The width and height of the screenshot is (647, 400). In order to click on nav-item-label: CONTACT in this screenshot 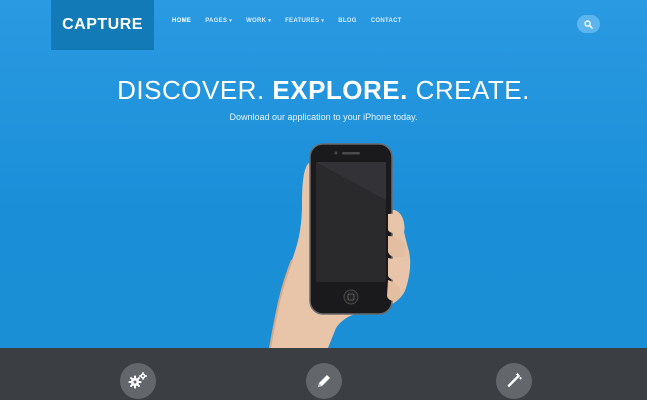, I will do `click(386, 21)`.